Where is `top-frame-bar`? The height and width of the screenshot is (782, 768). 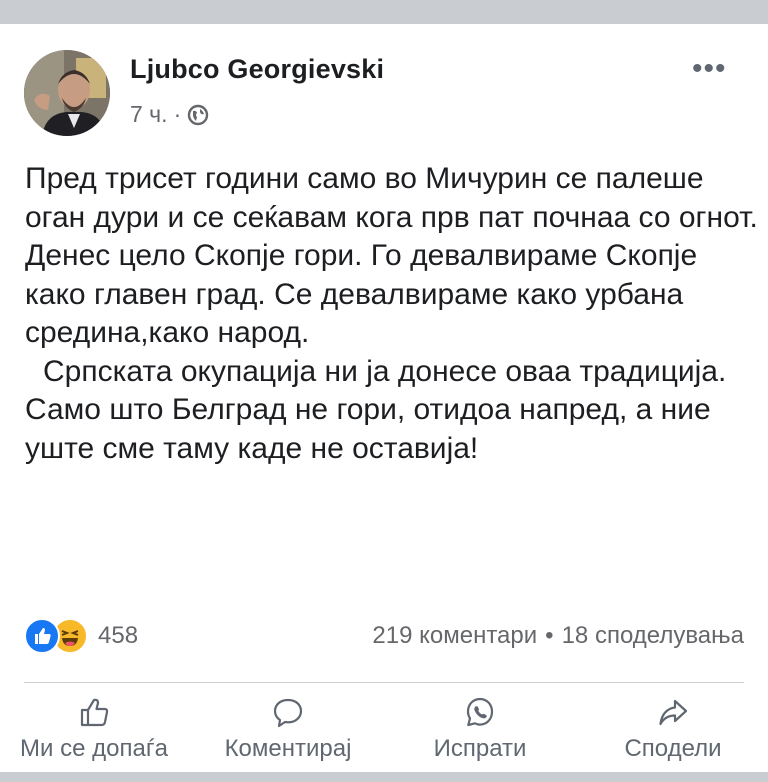 top-frame-bar is located at coordinates (384, 12).